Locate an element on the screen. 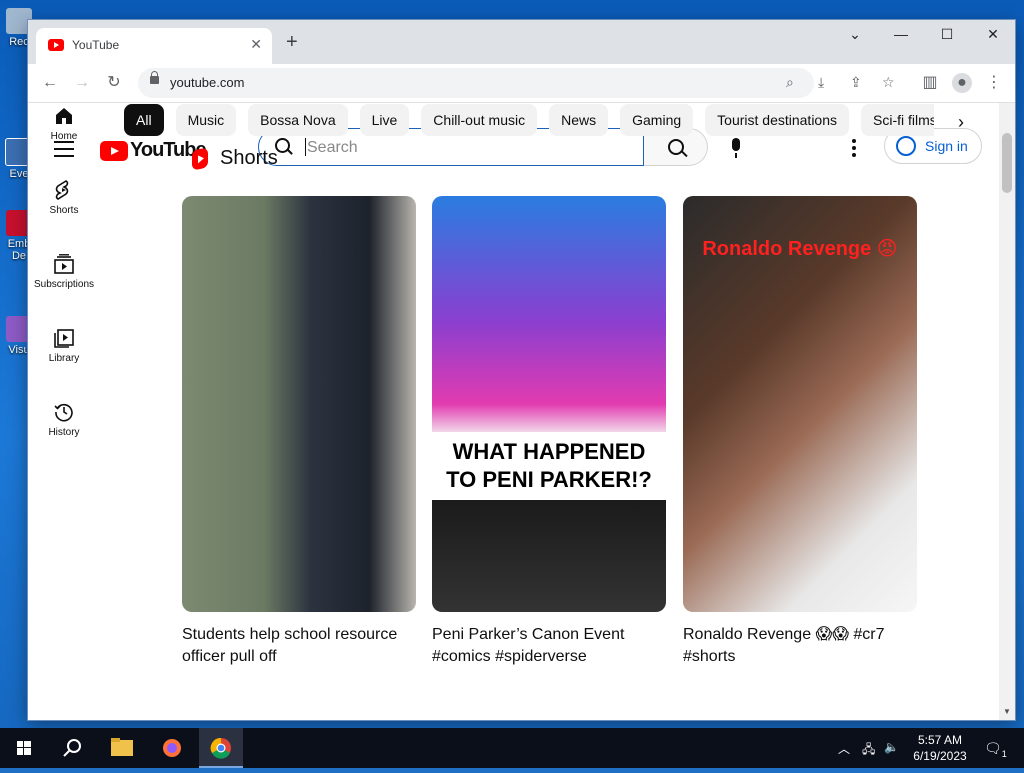  firefox-icon is located at coordinates (172, 748).